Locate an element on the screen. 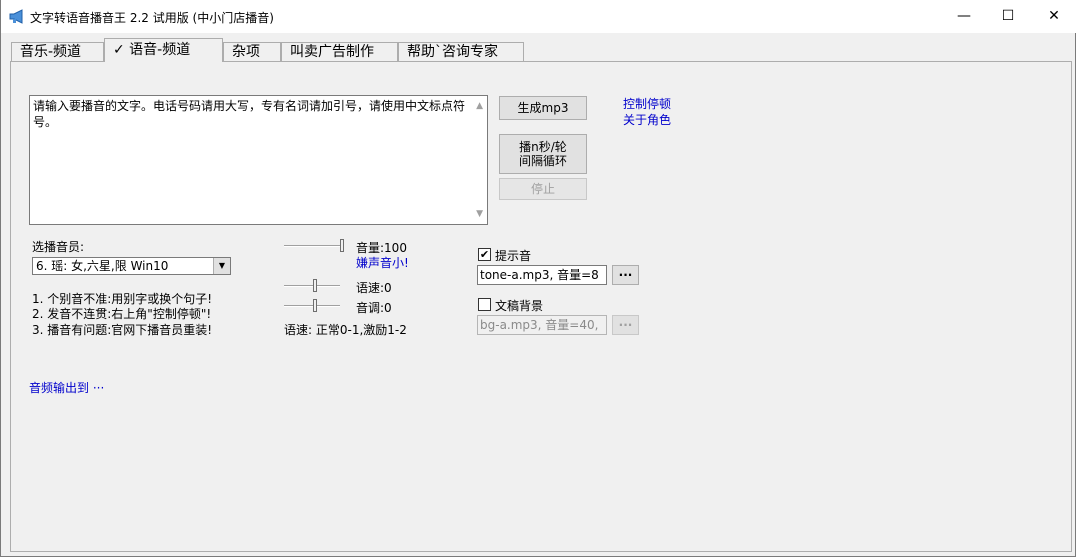 The width and height of the screenshot is (1076, 557). announcer-selected: 6. 瑶: 女,六星,限 Win10 is located at coordinates (102, 266).